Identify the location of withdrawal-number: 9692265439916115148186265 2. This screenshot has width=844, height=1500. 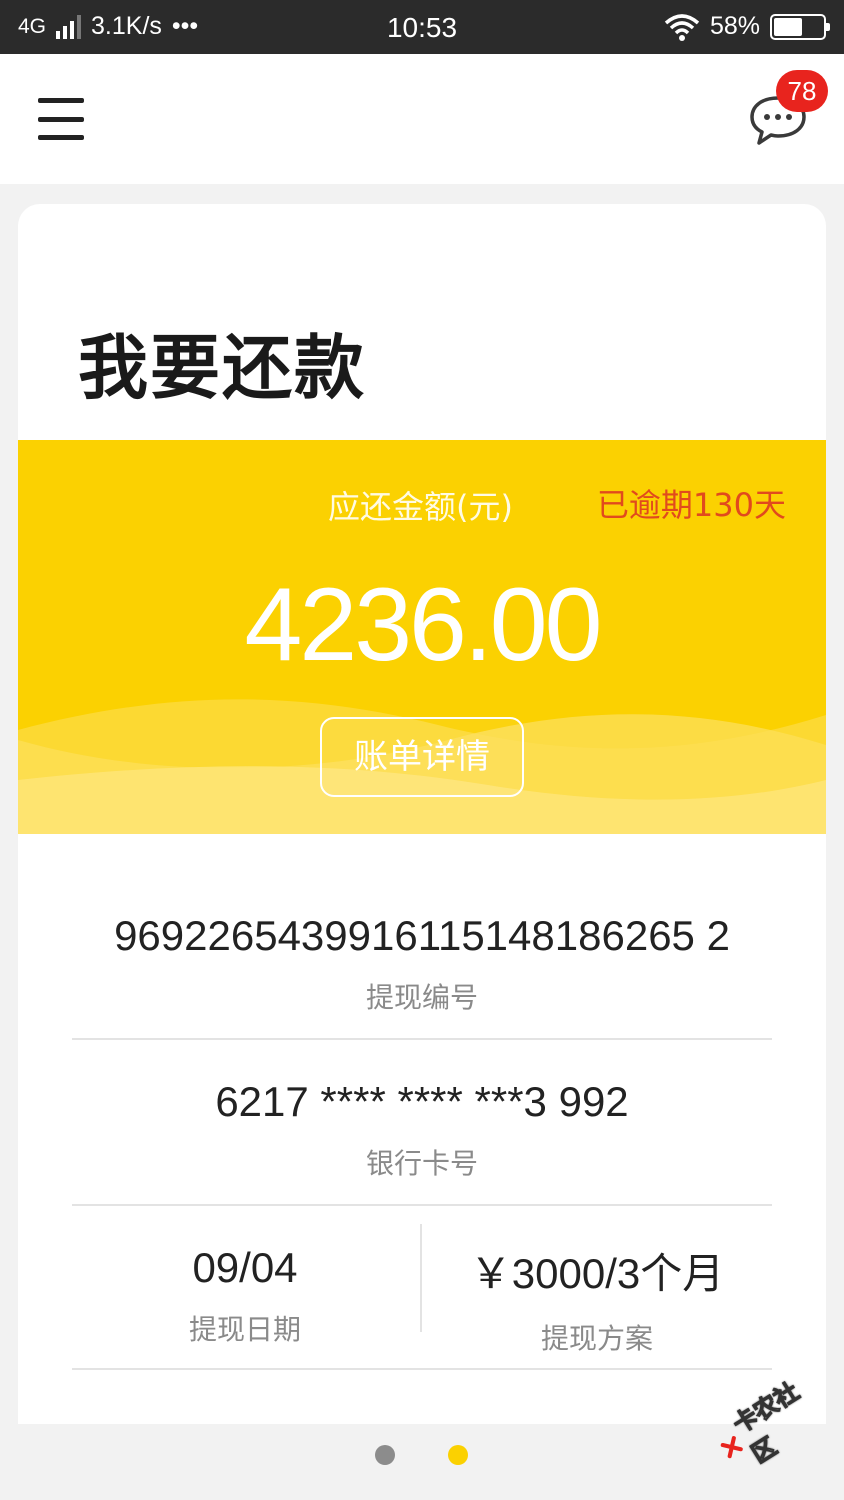
(422, 935).